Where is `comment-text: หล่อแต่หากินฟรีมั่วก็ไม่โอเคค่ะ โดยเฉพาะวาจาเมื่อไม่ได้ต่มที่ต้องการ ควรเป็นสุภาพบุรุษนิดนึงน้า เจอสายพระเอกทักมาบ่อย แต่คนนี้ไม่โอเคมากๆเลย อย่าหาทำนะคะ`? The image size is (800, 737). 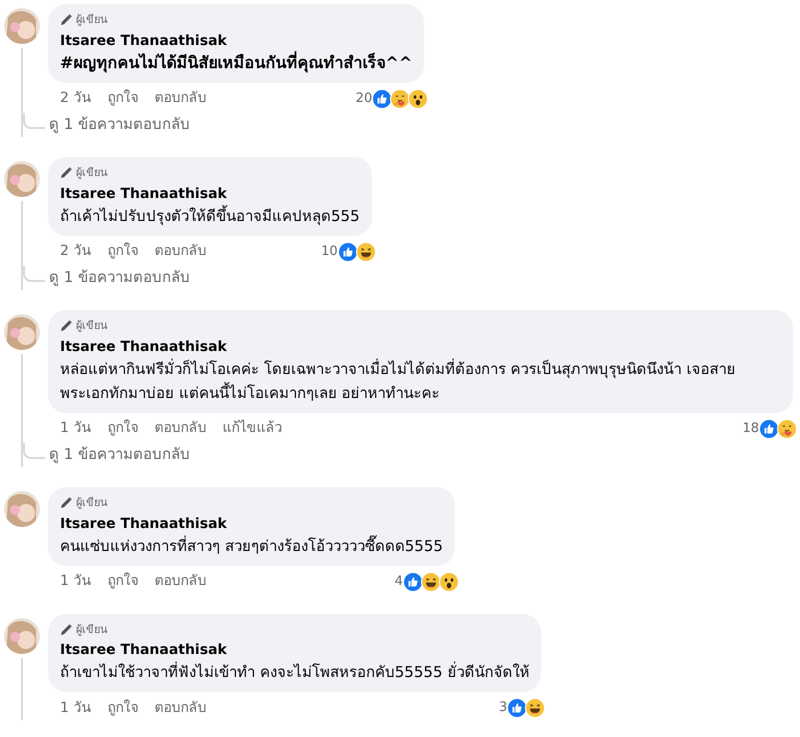 comment-text: หล่อแต่หากินฟรีมั่วก็ไม่โอเคค่ะ โดยเฉพาะวาจาเมื่อไม่ได้ต่มที่ต้องการ ควรเป็นสุภาพบุรุษนิดนึงน้า เจอสายพระเอกทักมาบ่อย แต่คนนี้ไม่โอเคมากๆเลย อย่าหาทำนะคะ is located at coordinates (398, 381).